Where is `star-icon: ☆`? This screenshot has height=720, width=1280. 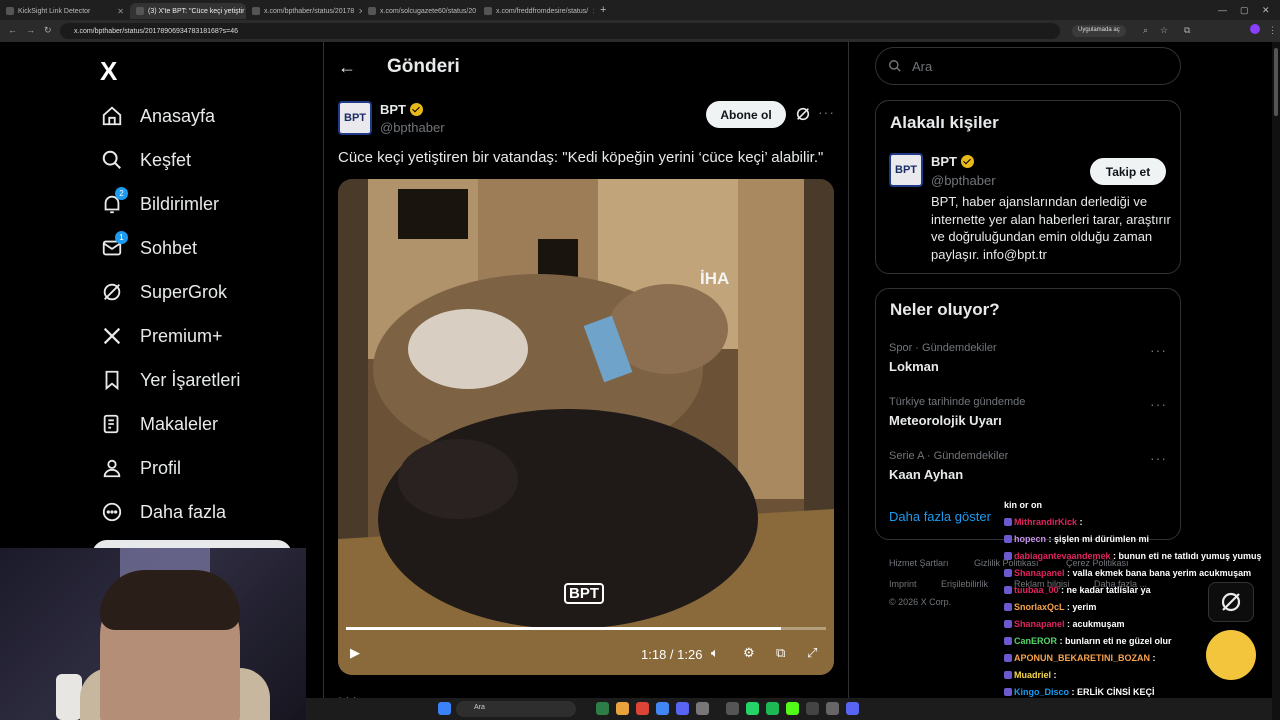
star-icon: ☆ is located at coordinates (1164, 30).